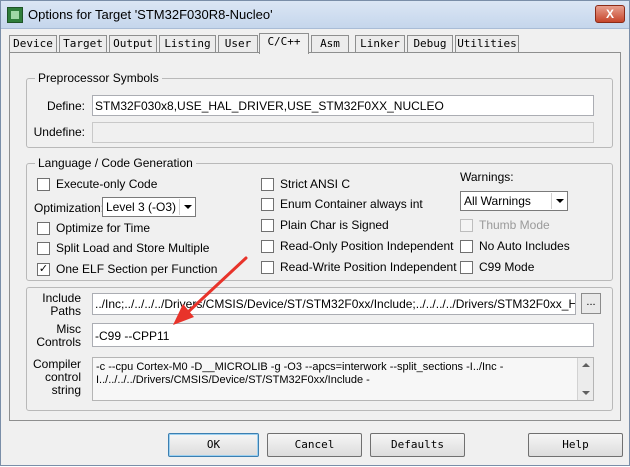 This screenshot has width=630, height=467. I want to click on c99-mode-checkbox, so click(466, 267).